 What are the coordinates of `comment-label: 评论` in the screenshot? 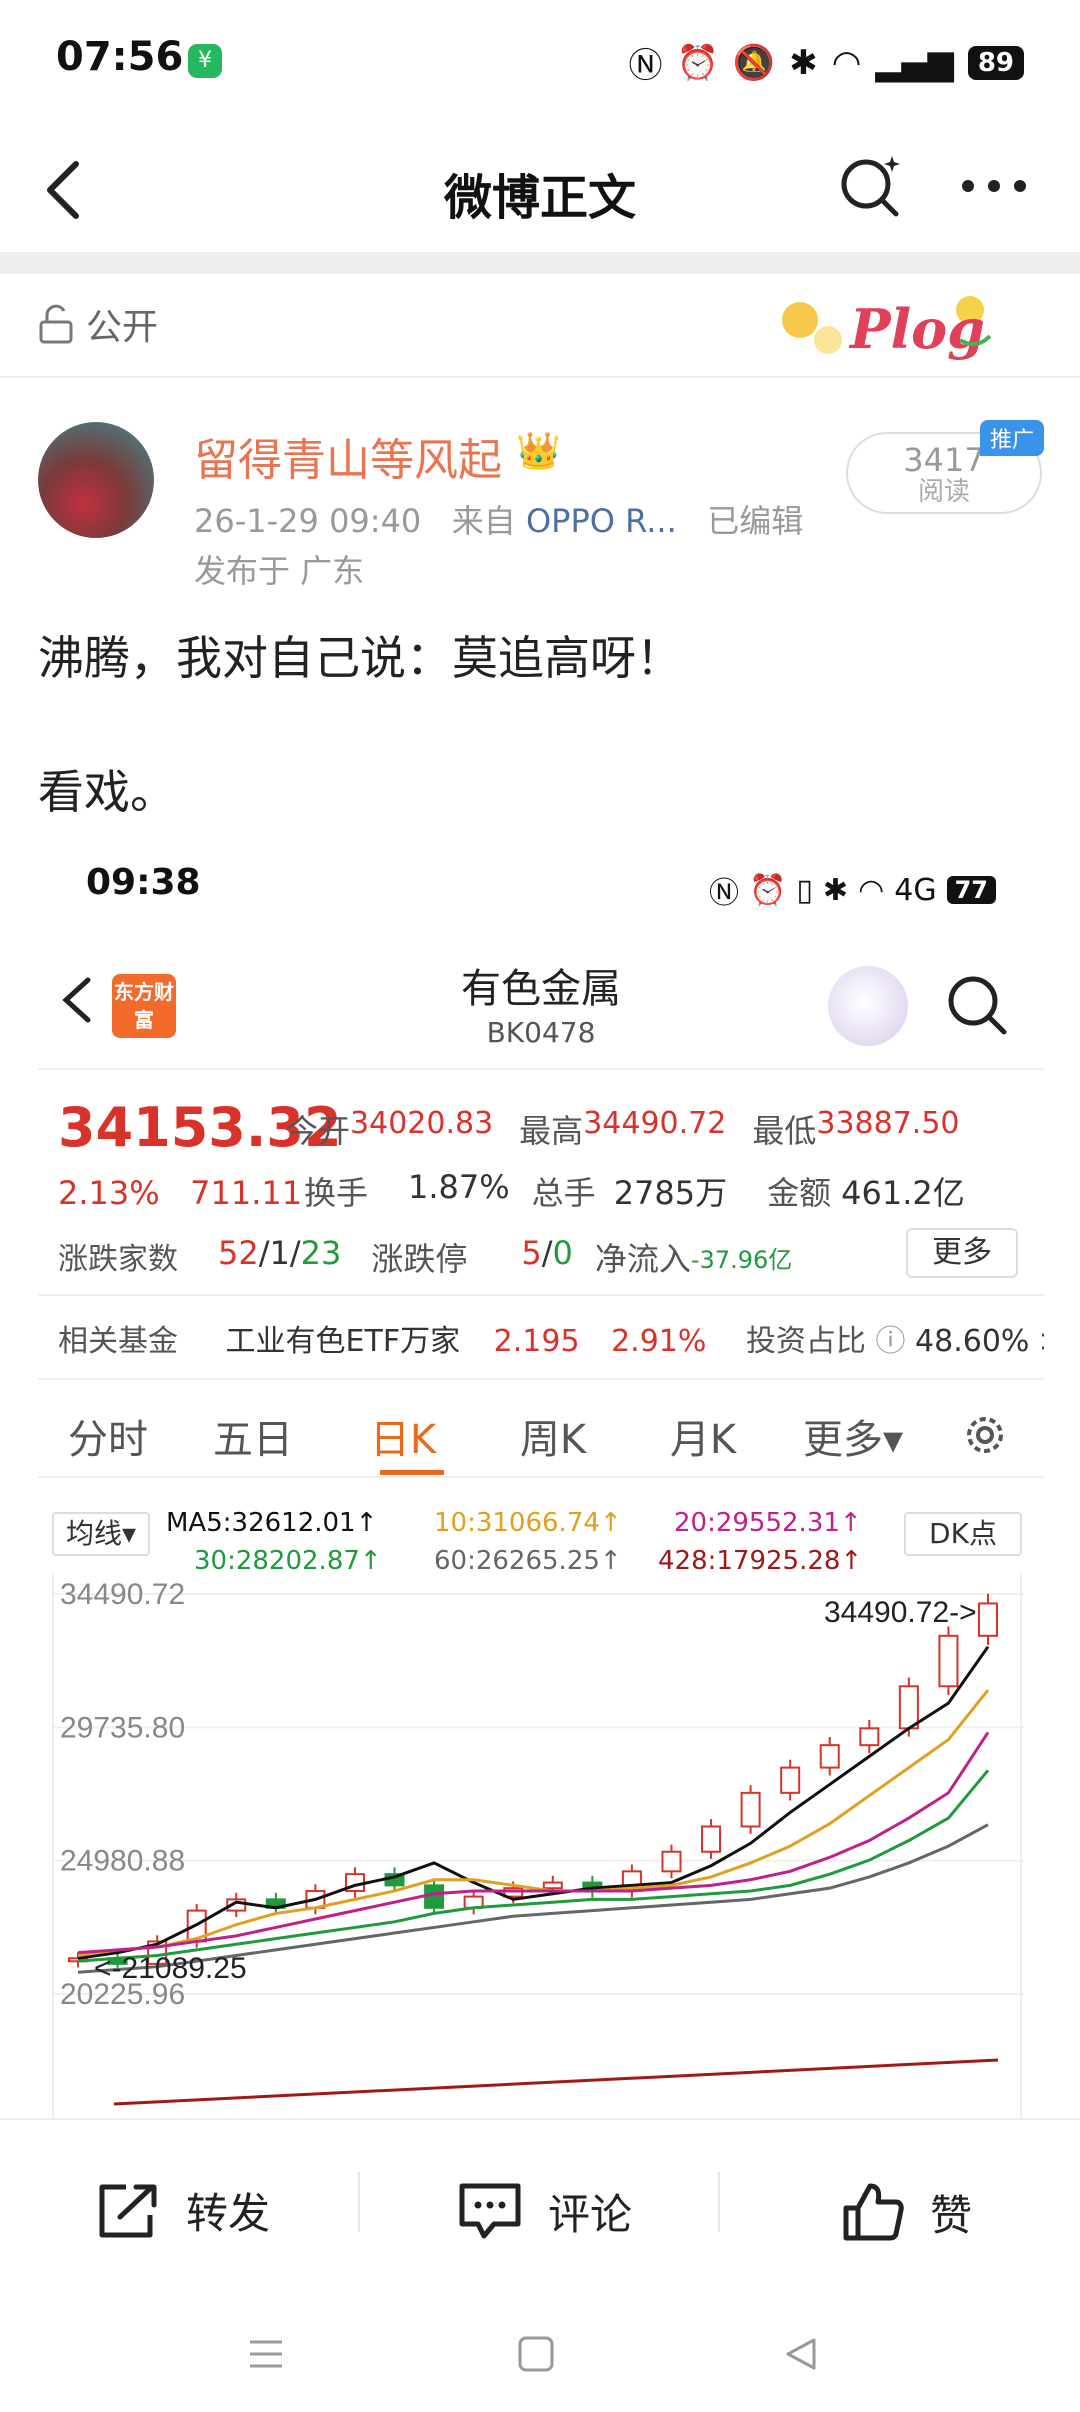 It's located at (590, 2214).